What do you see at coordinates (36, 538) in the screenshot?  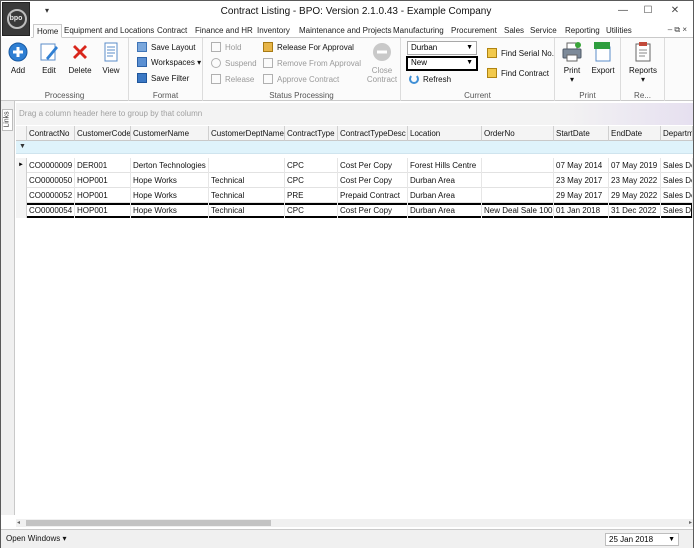 I see `open-windows-button: Open Windows ▾` at bounding box center [36, 538].